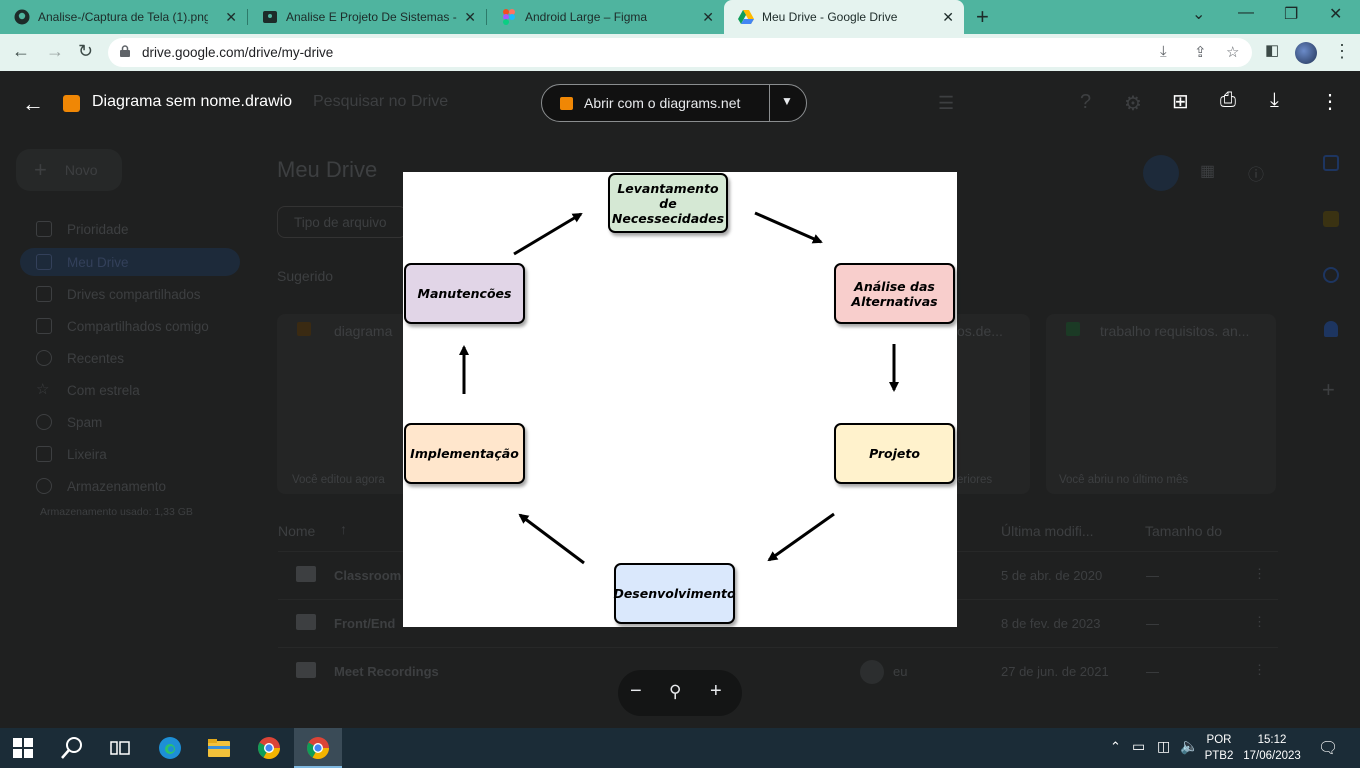 The image size is (1360, 768). What do you see at coordinates (1189, 746) in the screenshot?
I see `volume-icon: 🔈` at bounding box center [1189, 746].